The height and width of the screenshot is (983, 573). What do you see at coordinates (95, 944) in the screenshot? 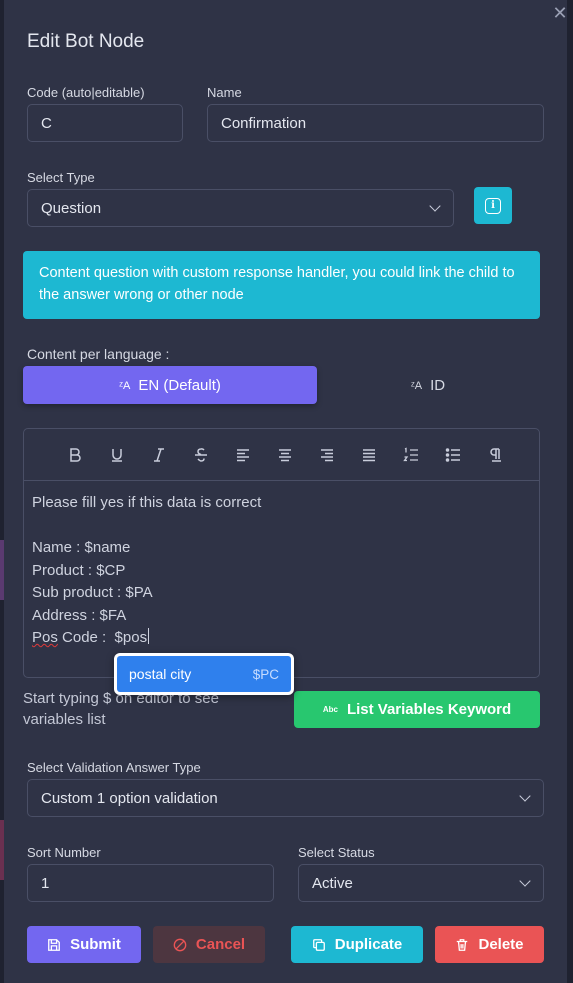
I see `submit-label: Submit` at bounding box center [95, 944].